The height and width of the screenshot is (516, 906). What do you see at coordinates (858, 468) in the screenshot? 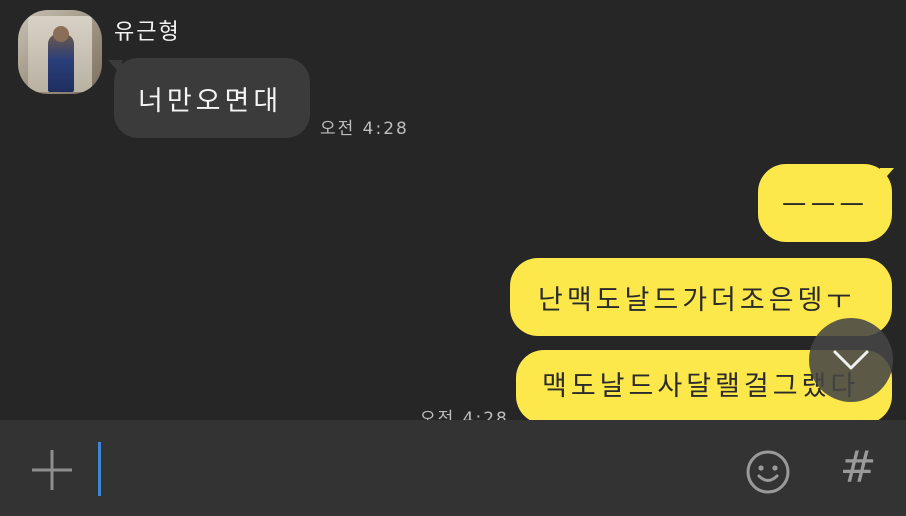
I see `hashtag-search-button: #` at bounding box center [858, 468].